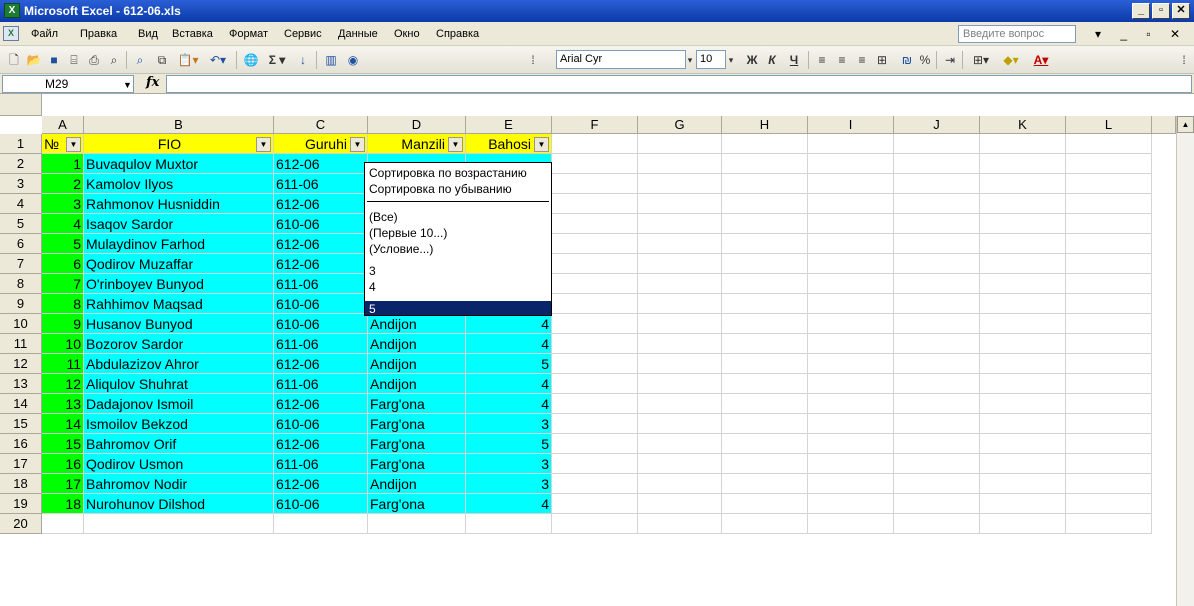 The image size is (1194, 606). I want to click on chart-wizard-icon: ▥, so click(331, 60).